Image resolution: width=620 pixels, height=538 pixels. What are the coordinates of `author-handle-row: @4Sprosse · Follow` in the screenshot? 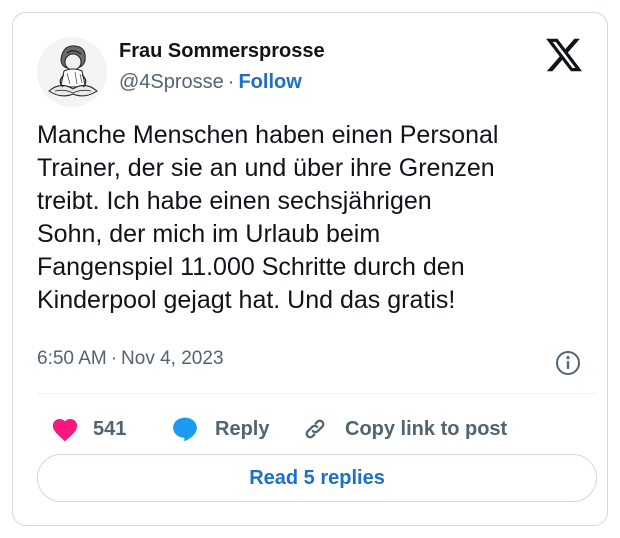 It's located at (210, 82).